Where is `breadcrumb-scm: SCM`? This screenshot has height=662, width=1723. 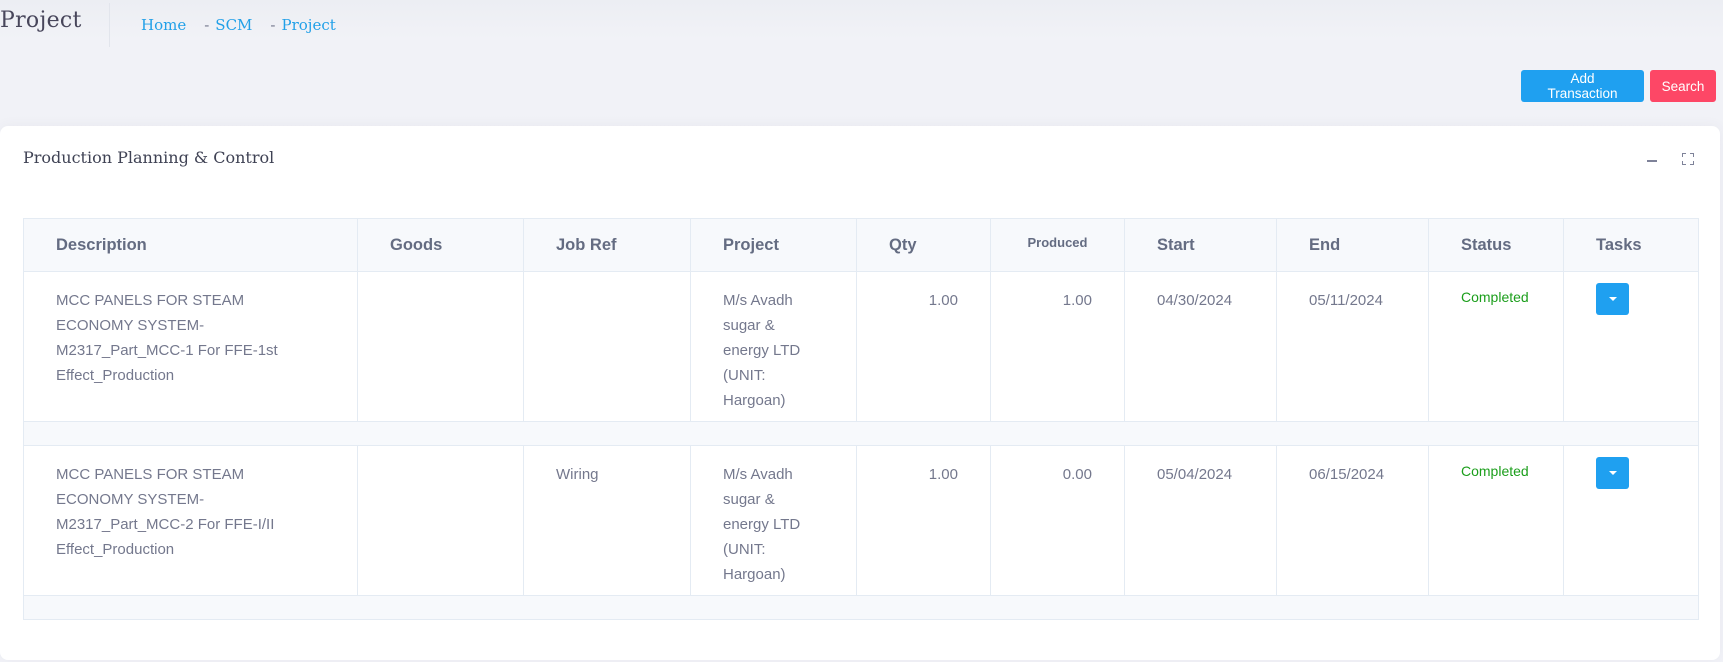
breadcrumb-scm: SCM is located at coordinates (233, 25).